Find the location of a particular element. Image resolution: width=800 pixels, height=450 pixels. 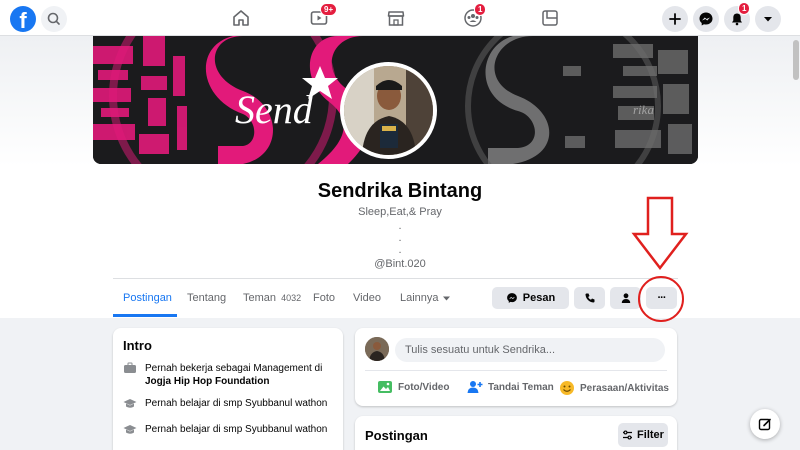

phone-icon is located at coordinates (589, 298).